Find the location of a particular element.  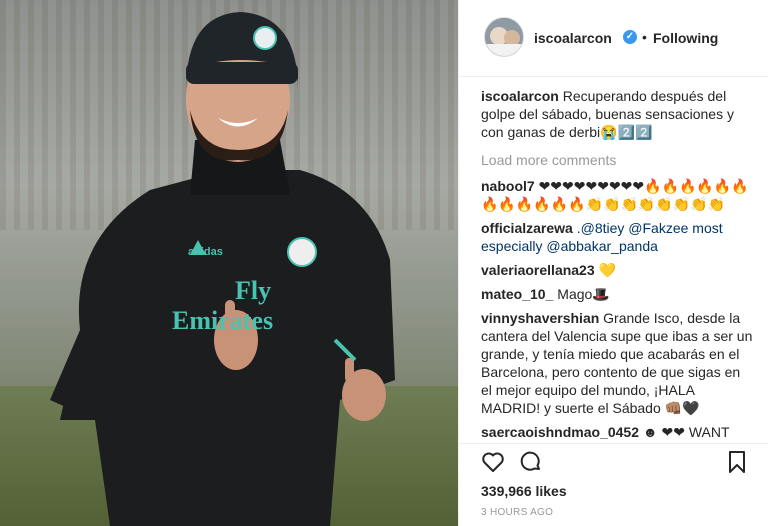

comment-username: officialzarewa is located at coordinates (527, 228).